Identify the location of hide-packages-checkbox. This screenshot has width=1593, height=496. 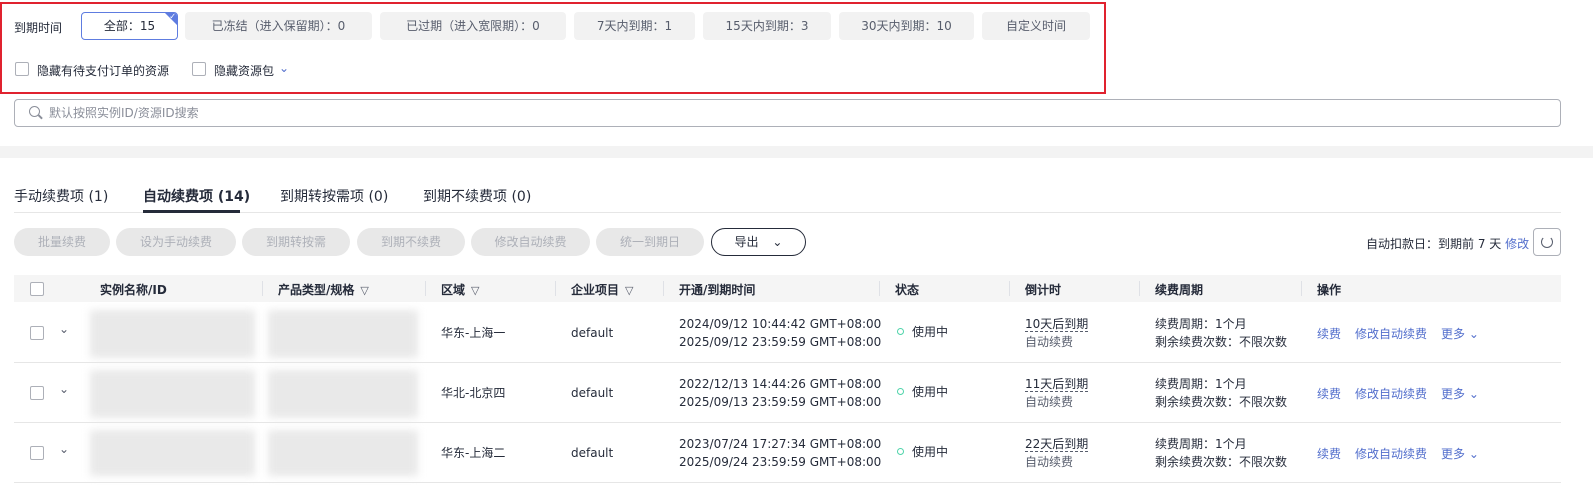
(199, 69).